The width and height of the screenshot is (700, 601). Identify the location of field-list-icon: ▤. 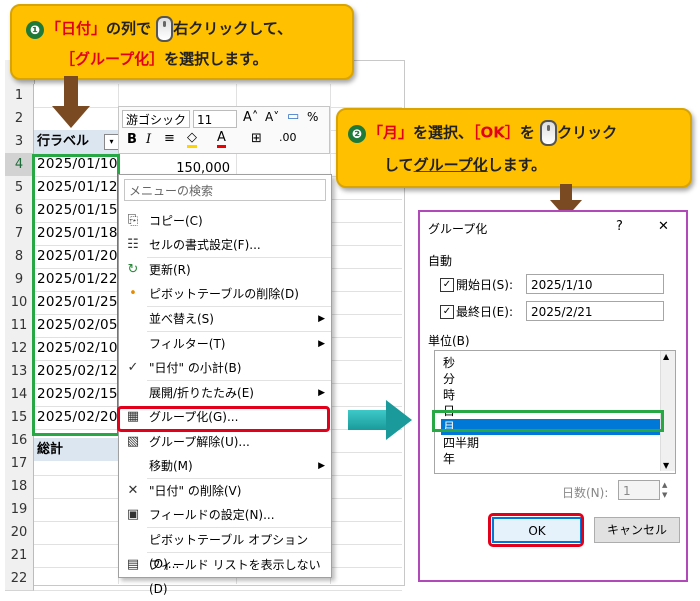
(133, 564).